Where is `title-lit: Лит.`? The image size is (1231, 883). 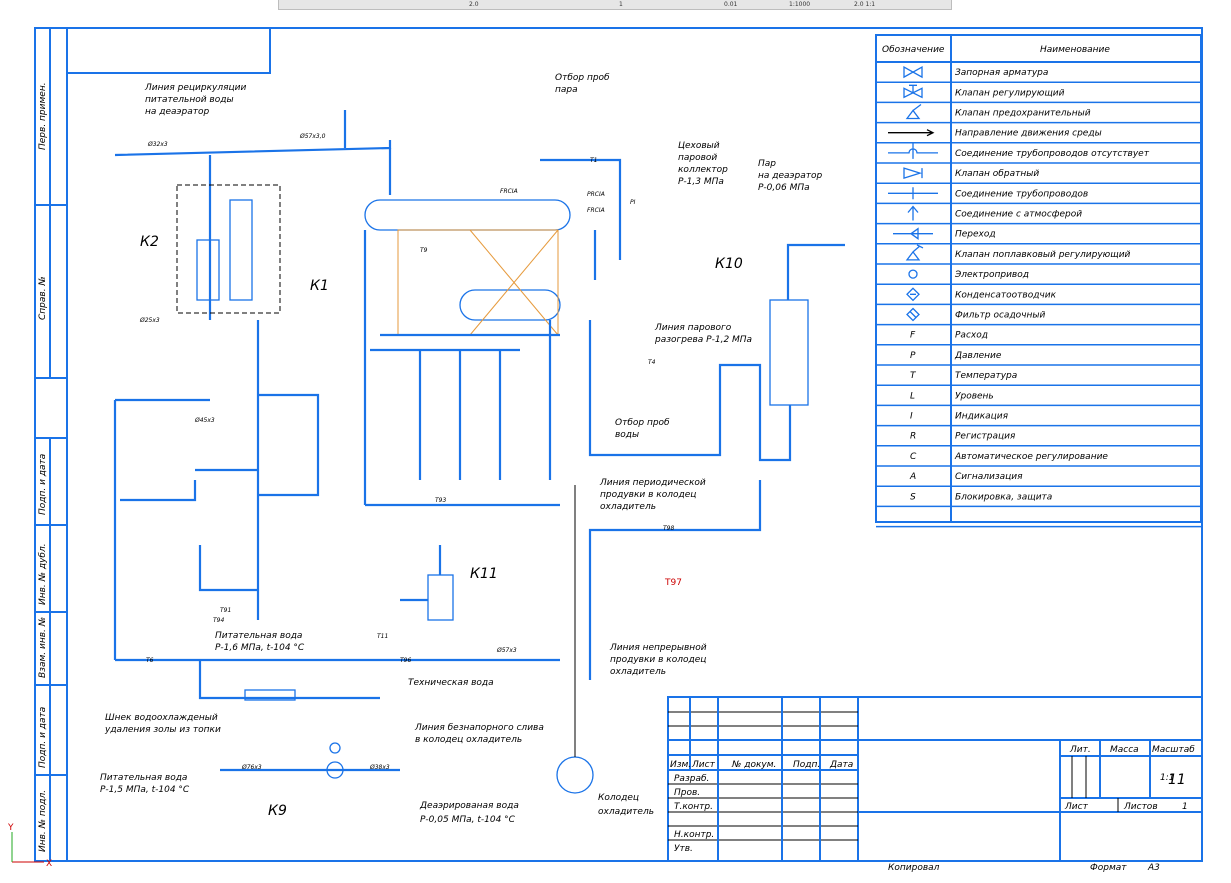
title-lit: Лит. is located at coordinates (1080, 750).